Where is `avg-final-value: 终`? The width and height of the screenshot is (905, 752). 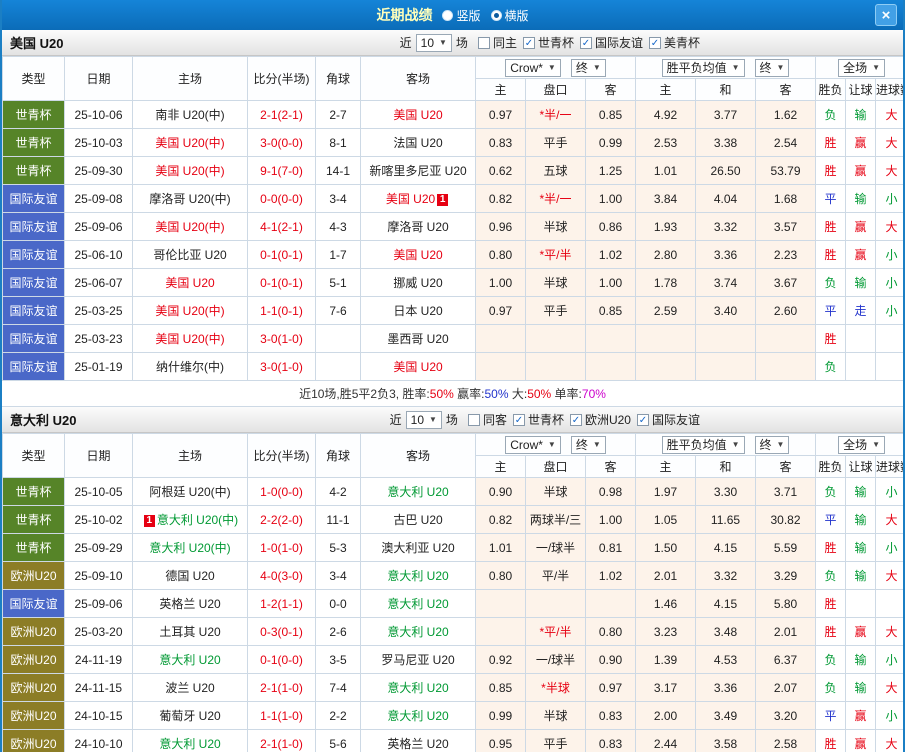 avg-final-value: 终 is located at coordinates (765, 445).